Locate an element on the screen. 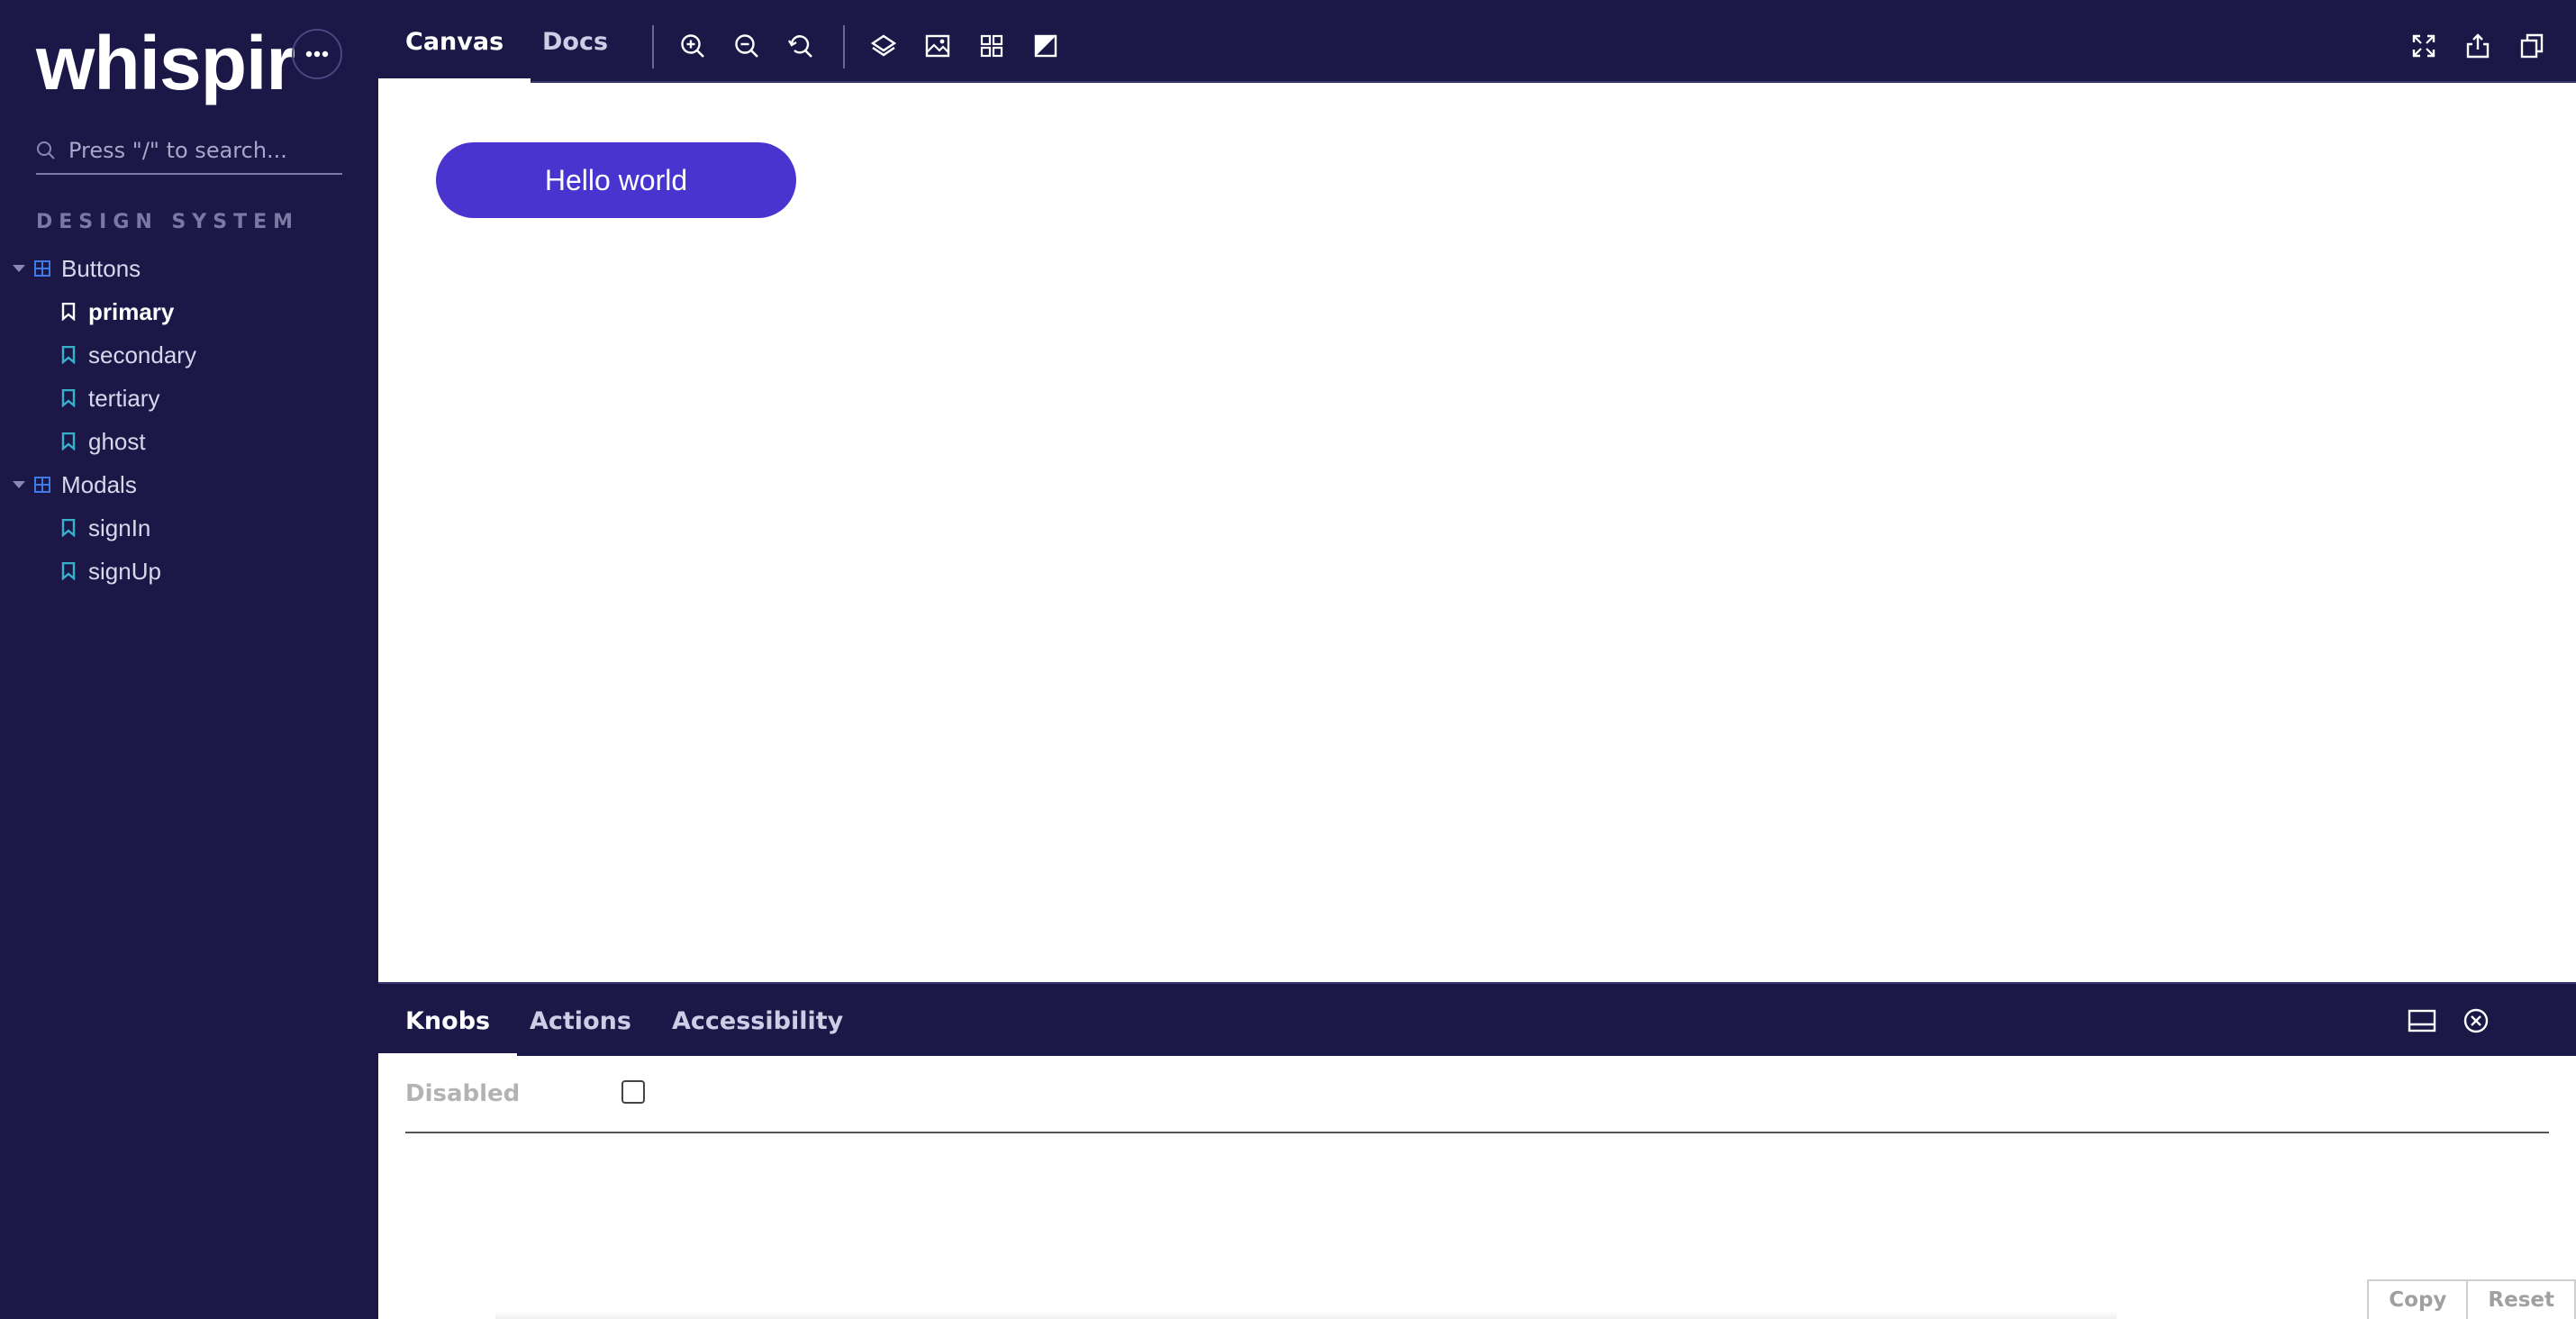 The image size is (2576, 1319). addons-panel-bar: Knobs Actions Accessibility is located at coordinates (1476, 1020).